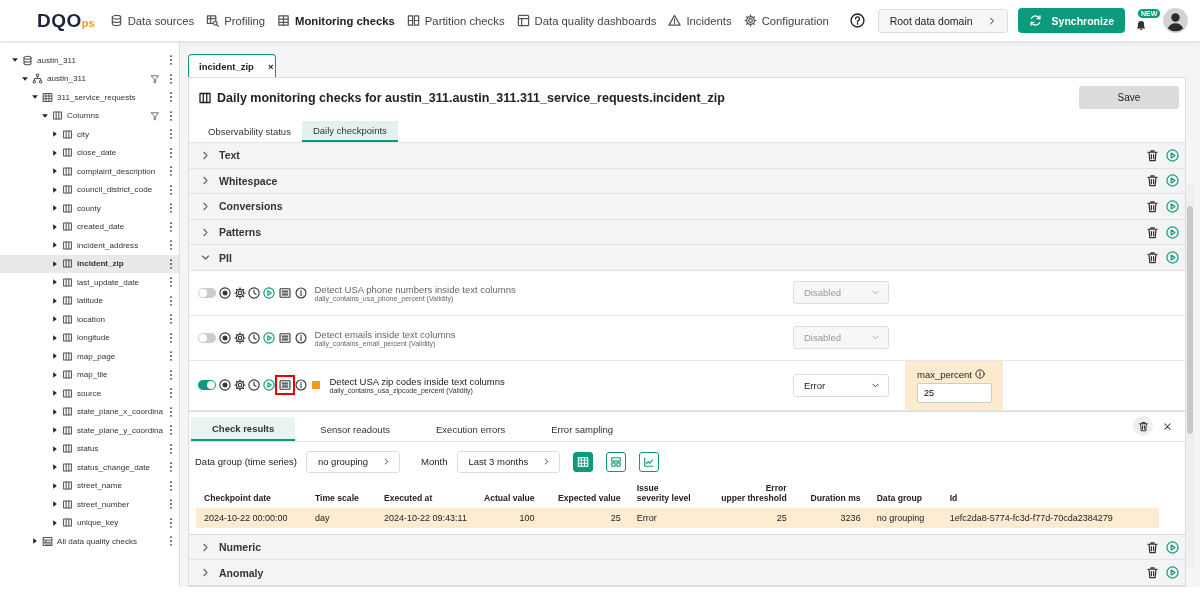 The image size is (1200, 597). I want to click on tree-item: created_date, so click(120, 227).